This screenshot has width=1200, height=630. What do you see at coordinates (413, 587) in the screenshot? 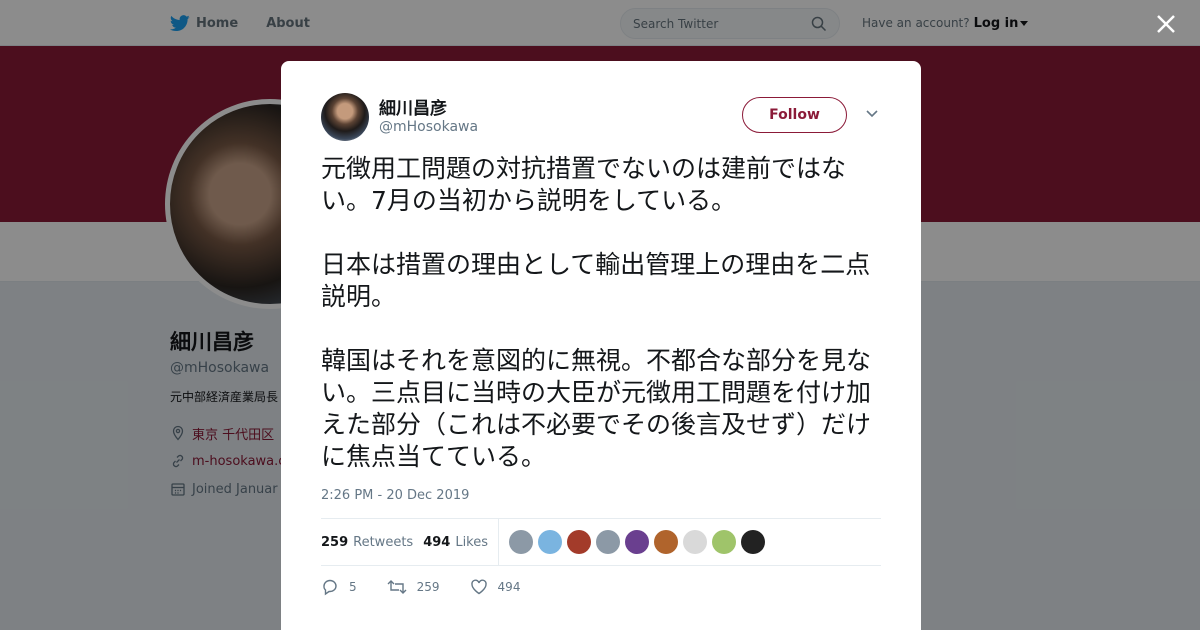
I see `retweet-button: 259` at bounding box center [413, 587].